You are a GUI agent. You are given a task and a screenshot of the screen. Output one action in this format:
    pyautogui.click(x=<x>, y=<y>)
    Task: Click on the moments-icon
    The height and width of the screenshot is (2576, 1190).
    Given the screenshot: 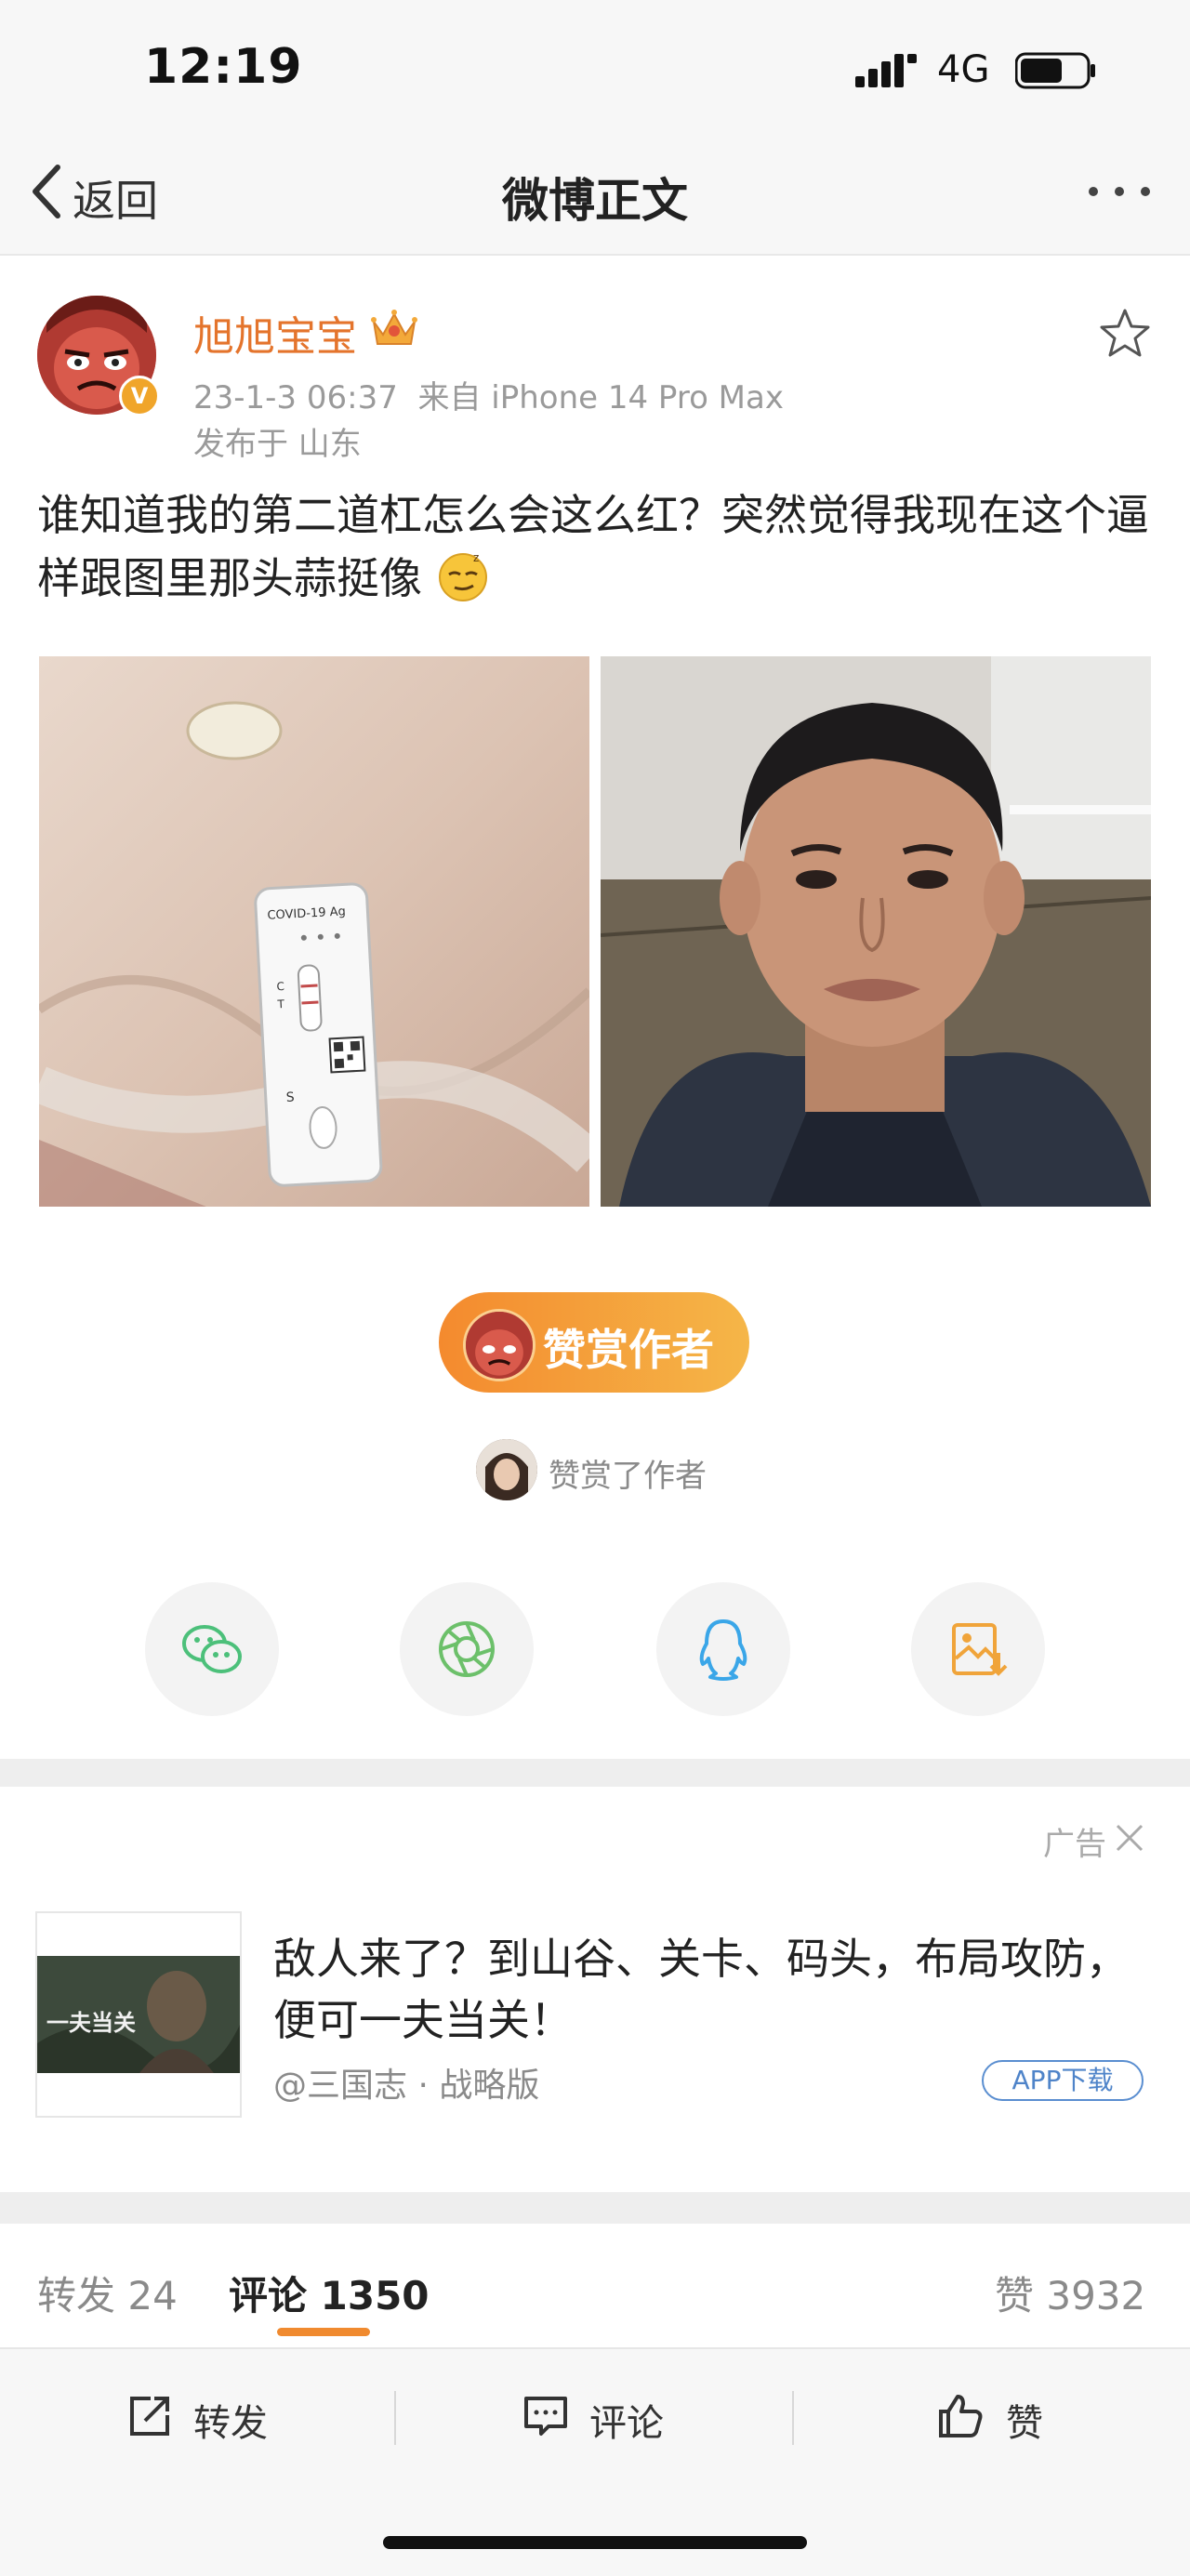 What is the action you would take?
    pyautogui.click(x=467, y=1649)
    